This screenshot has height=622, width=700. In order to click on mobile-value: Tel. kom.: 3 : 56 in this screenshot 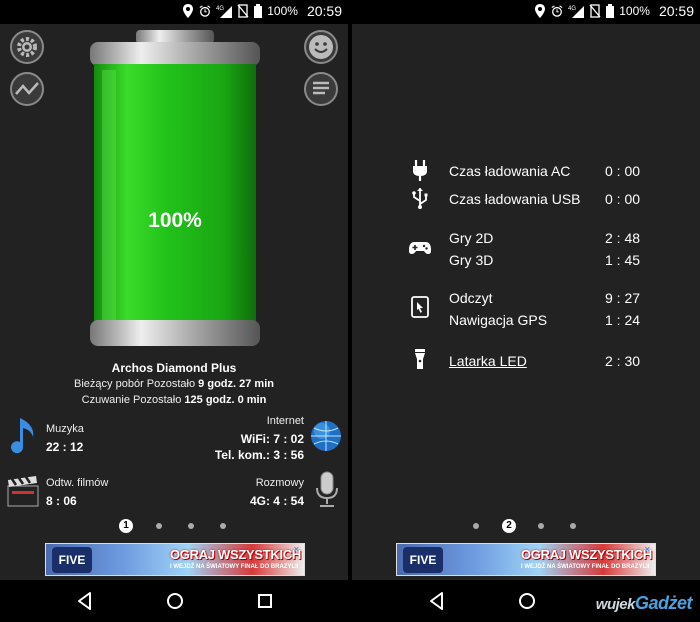, I will do `click(259, 455)`.